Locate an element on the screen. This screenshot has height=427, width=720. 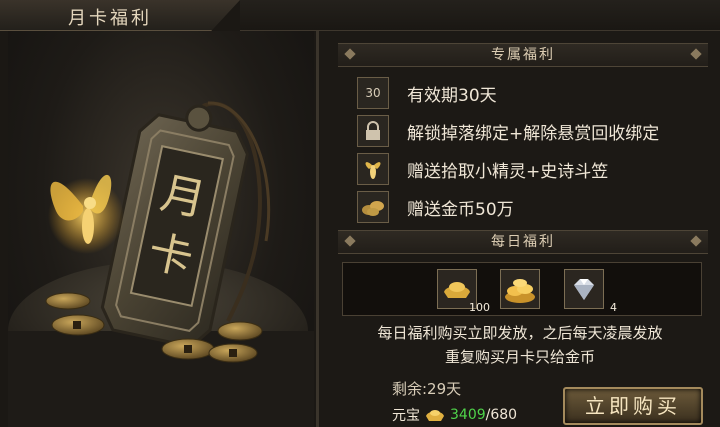
calendar-icon: 30 is located at coordinates (373, 93).